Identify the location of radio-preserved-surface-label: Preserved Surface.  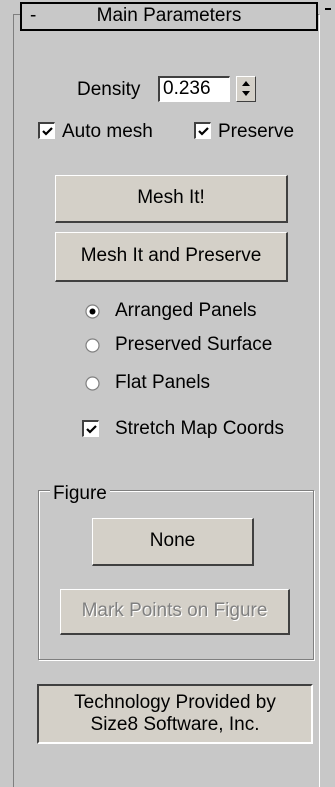
(194, 344).